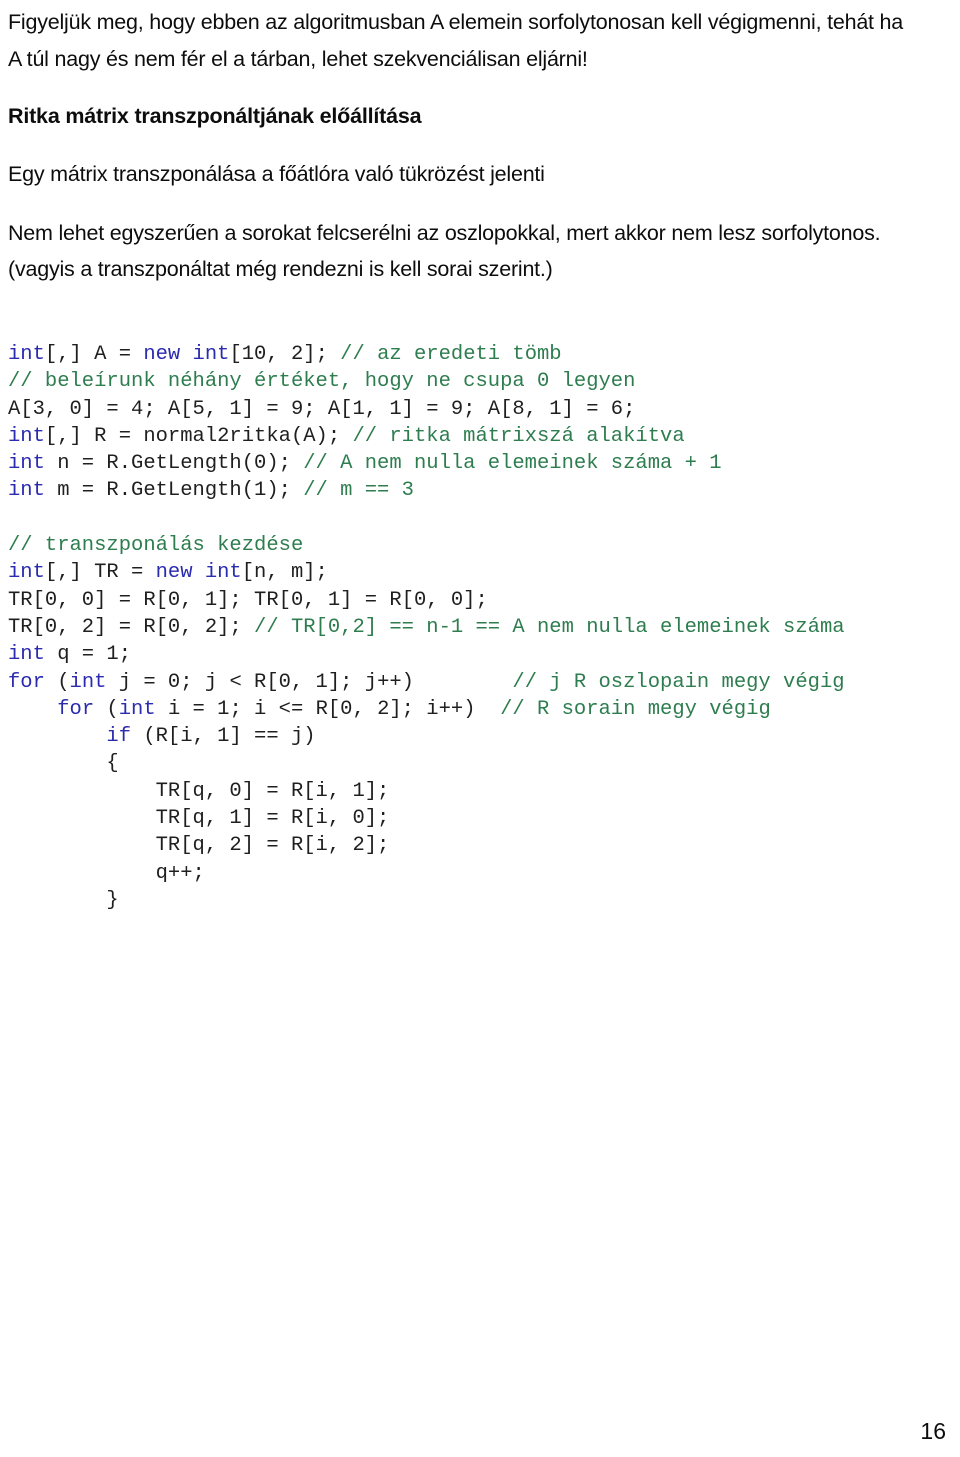  Describe the element at coordinates (199, 791) in the screenshot. I see `code-token-plain: TR[q, 0] = R[i, 1];` at that location.